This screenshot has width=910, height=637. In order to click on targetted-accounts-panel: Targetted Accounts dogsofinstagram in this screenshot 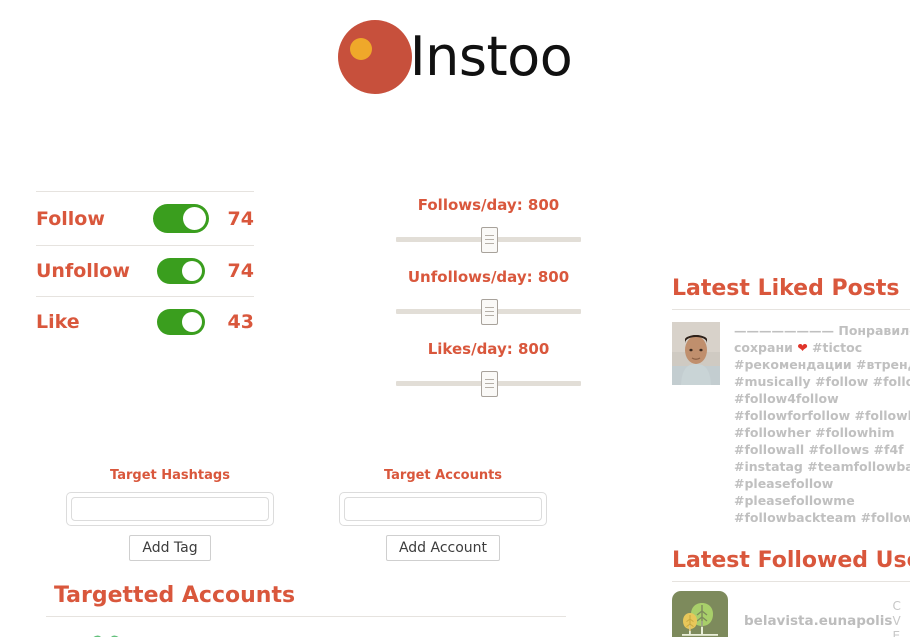, I will do `click(306, 610)`.